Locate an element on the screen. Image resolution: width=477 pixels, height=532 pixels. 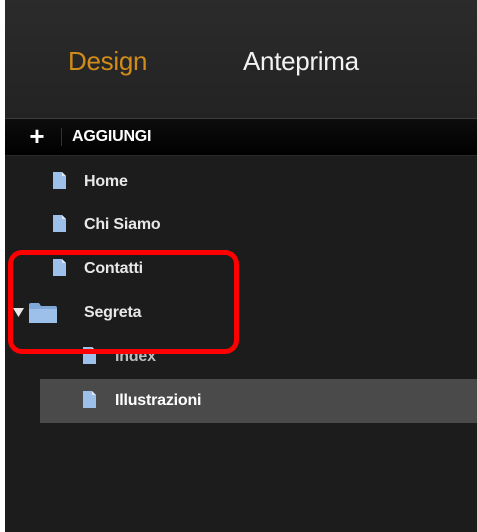
tree-item-home: Home is located at coordinates (241, 182).